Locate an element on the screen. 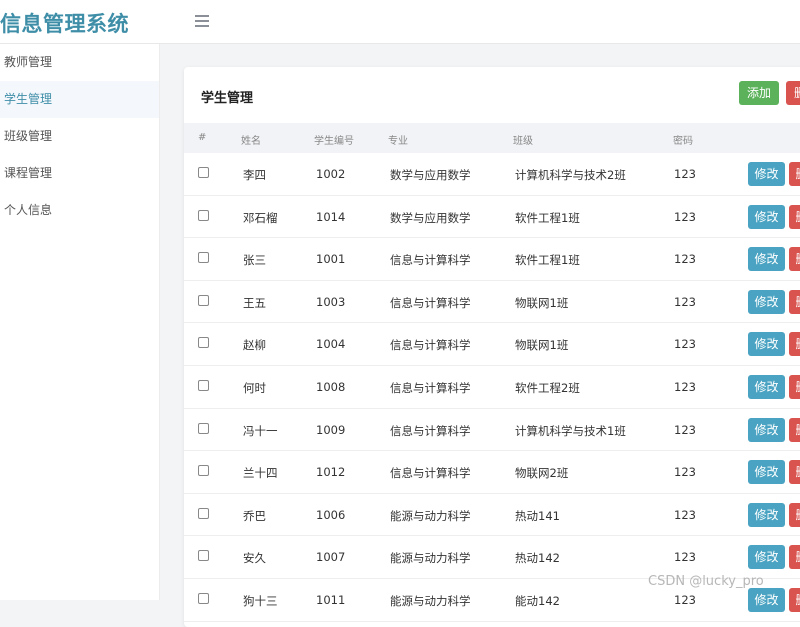  cell-id: 1012 is located at coordinates (331, 472).